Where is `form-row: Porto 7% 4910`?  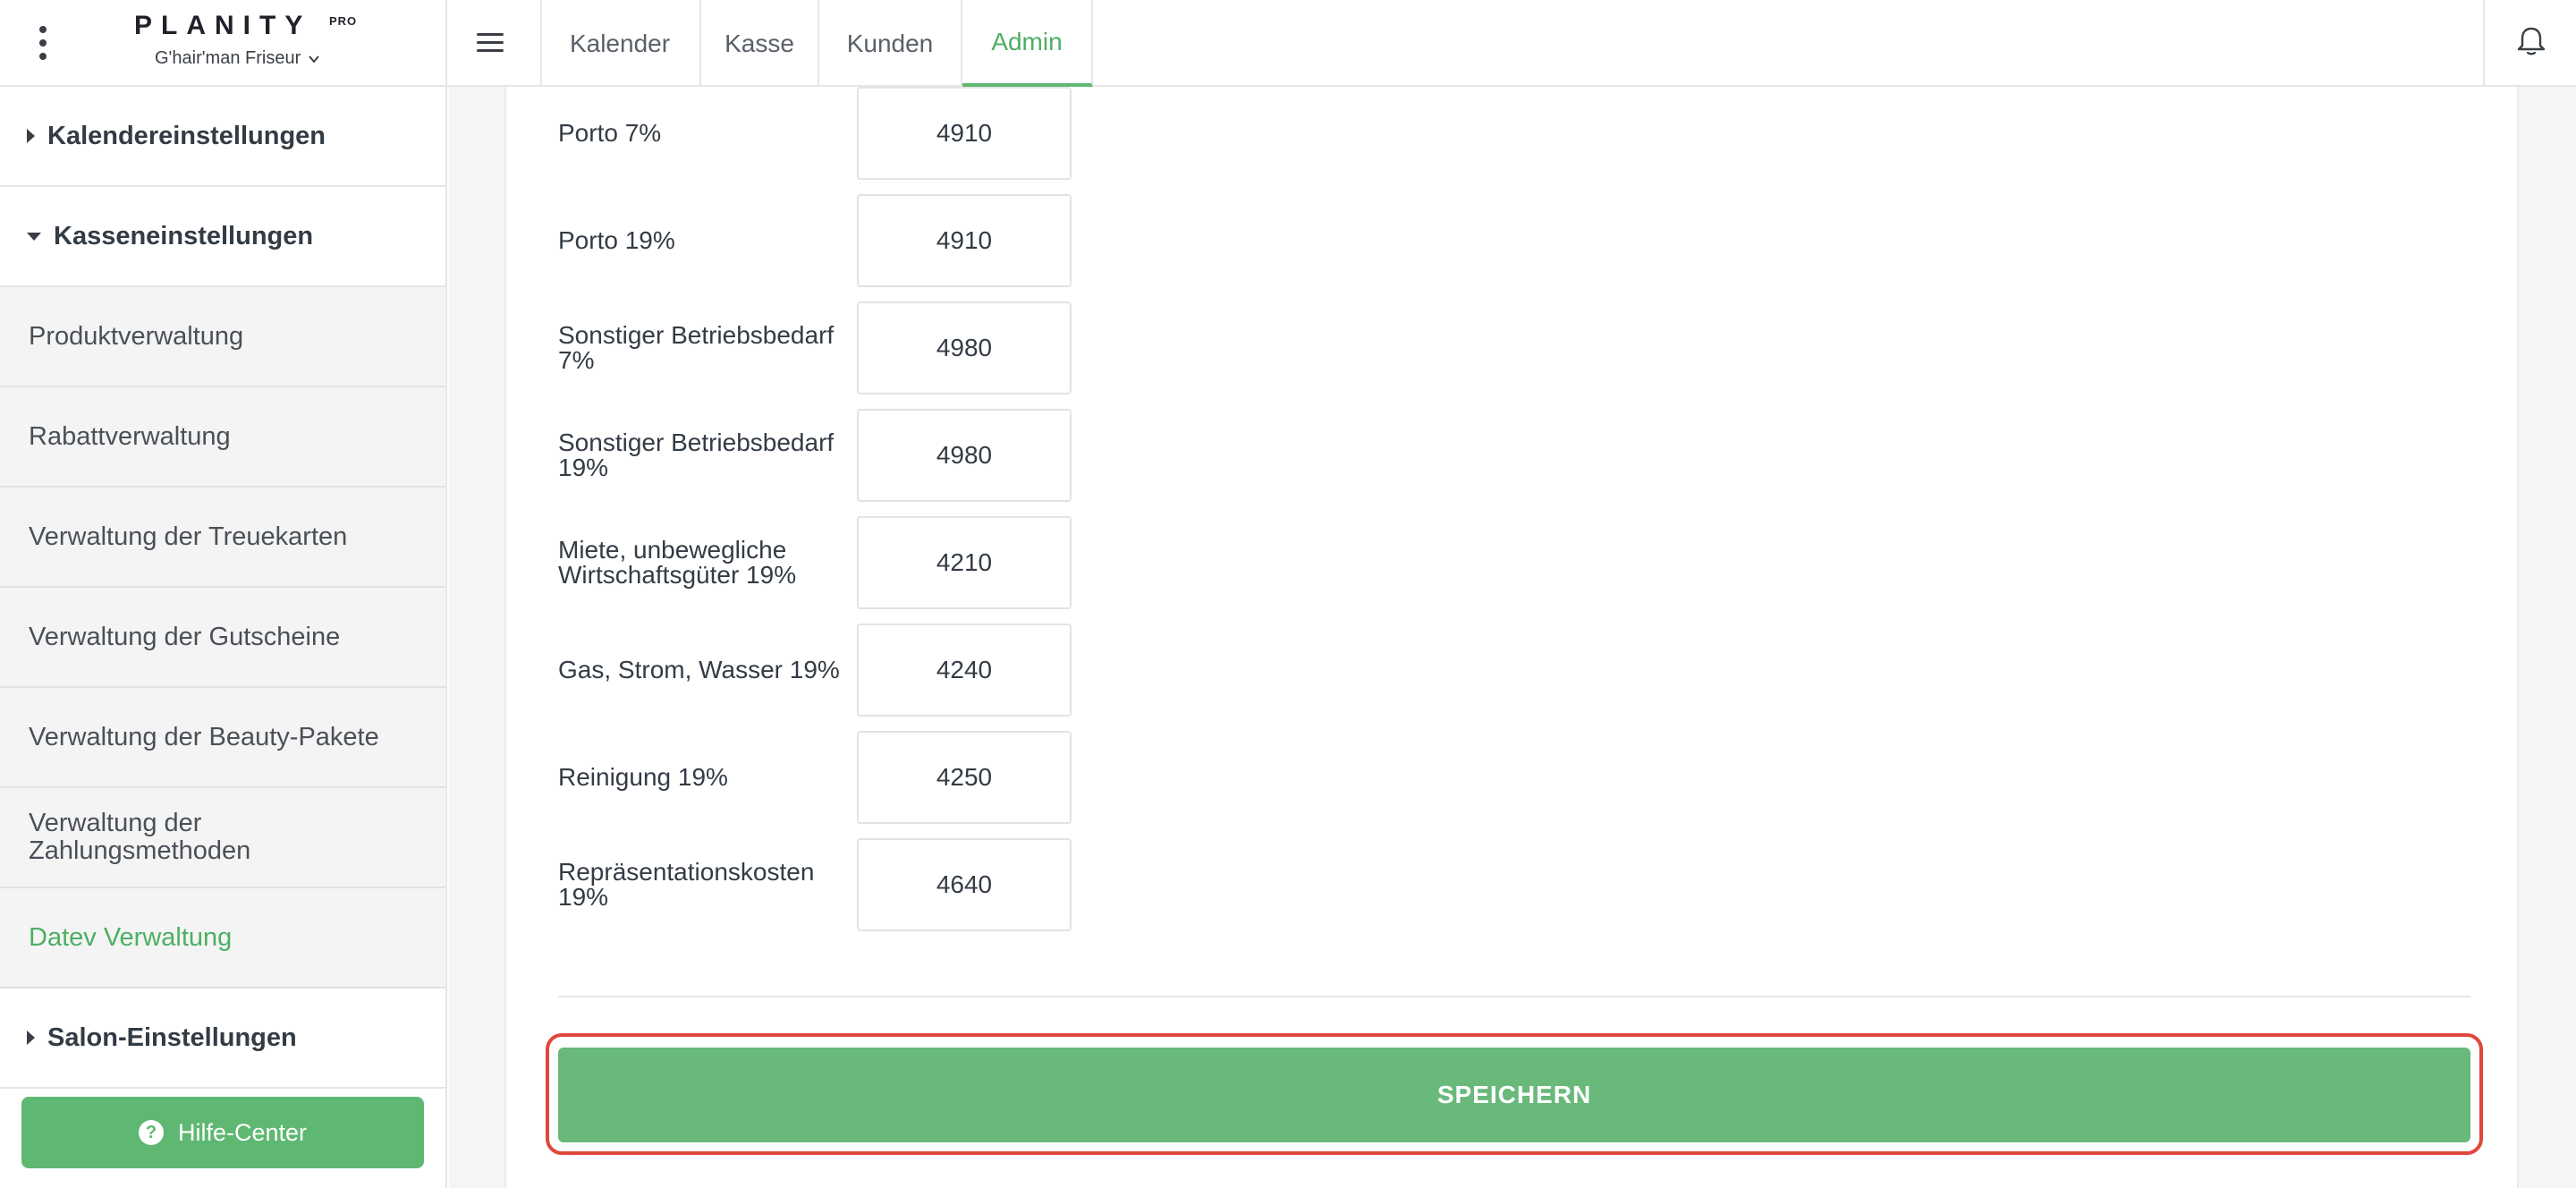
form-row: Porto 7% 4910 is located at coordinates (826, 133).